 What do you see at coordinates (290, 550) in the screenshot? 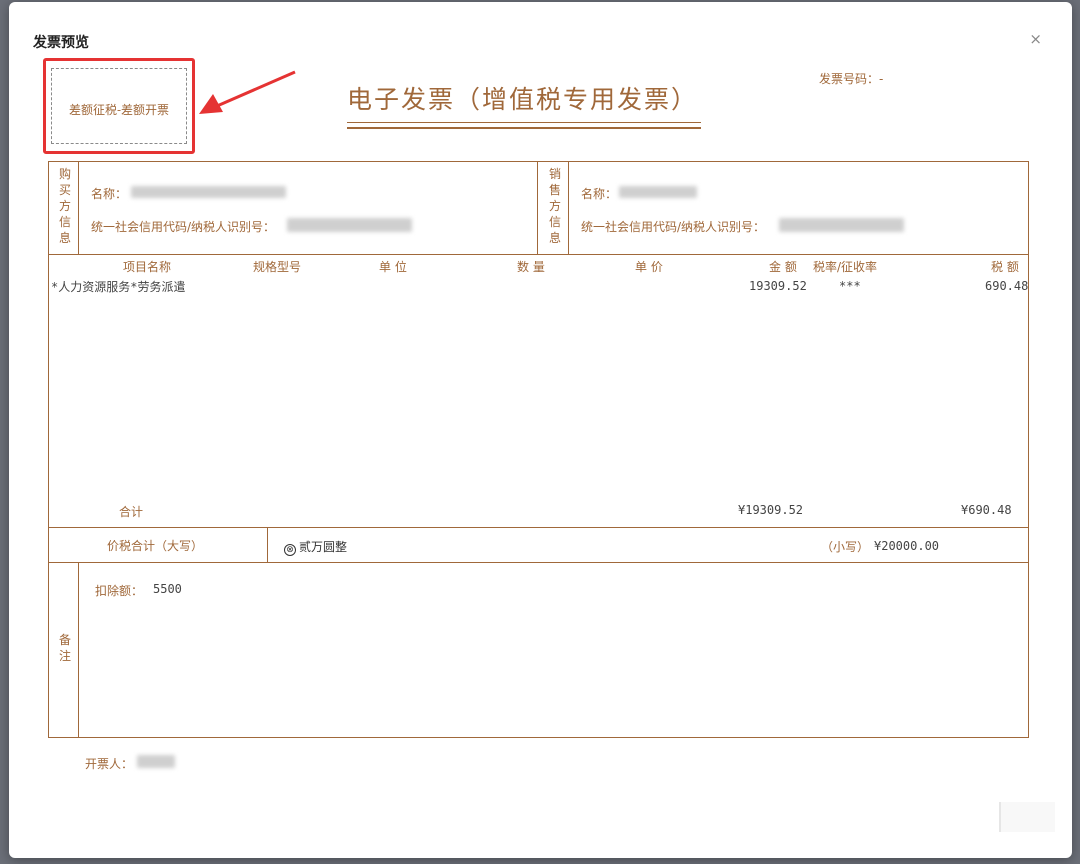
I see `circle-x-icon: ⊗` at bounding box center [290, 550].